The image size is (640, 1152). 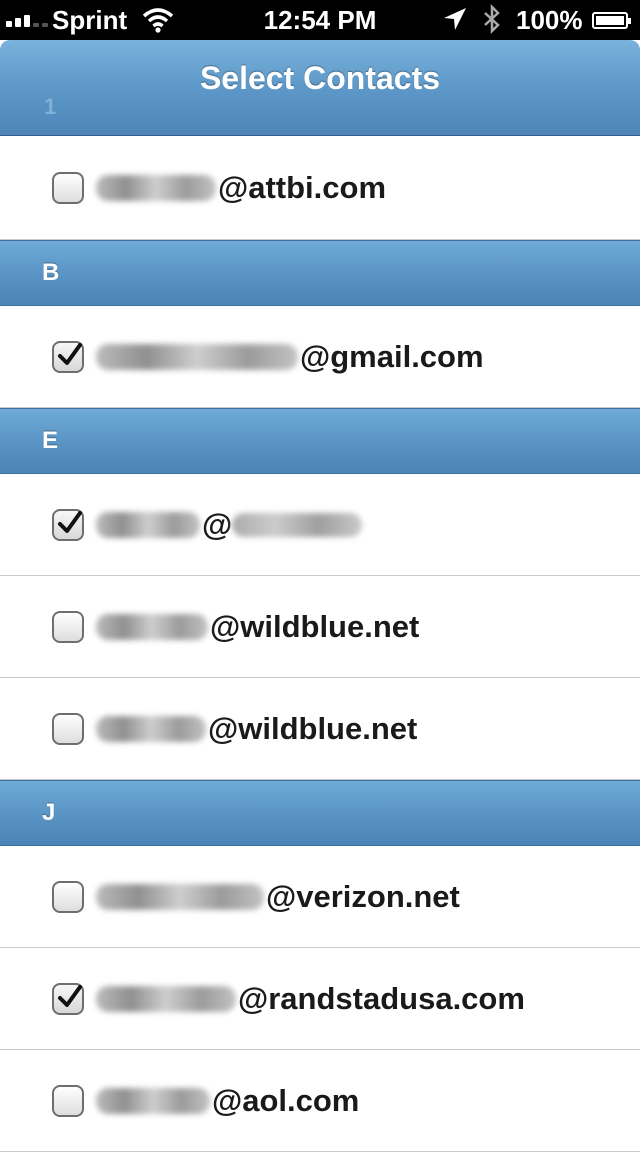 I want to click on contact-email: @attbi.com, so click(x=241, y=188).